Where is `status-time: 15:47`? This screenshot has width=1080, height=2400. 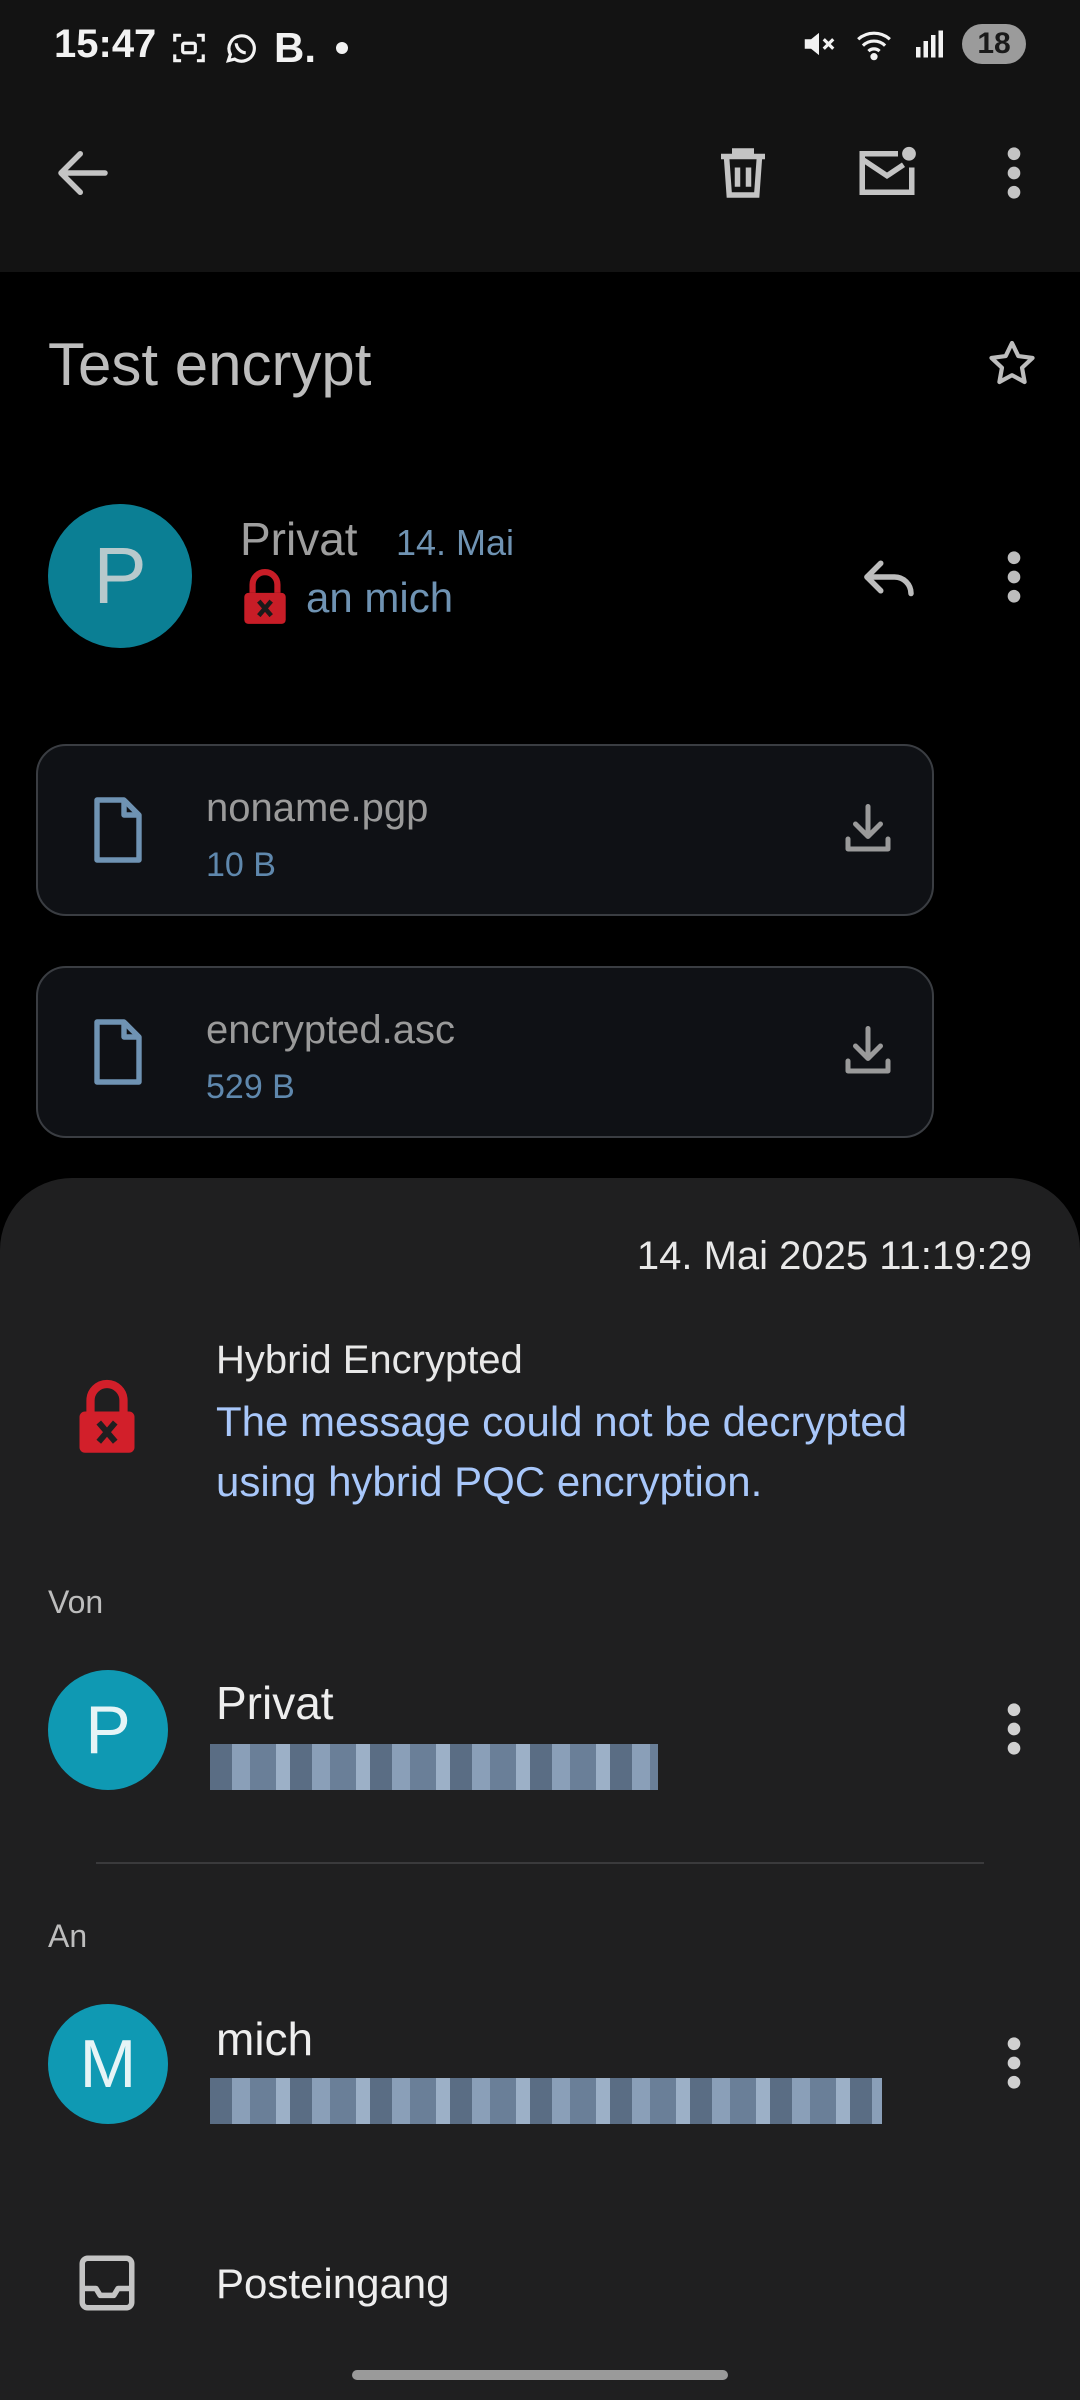
status-time: 15:47 is located at coordinates (105, 44).